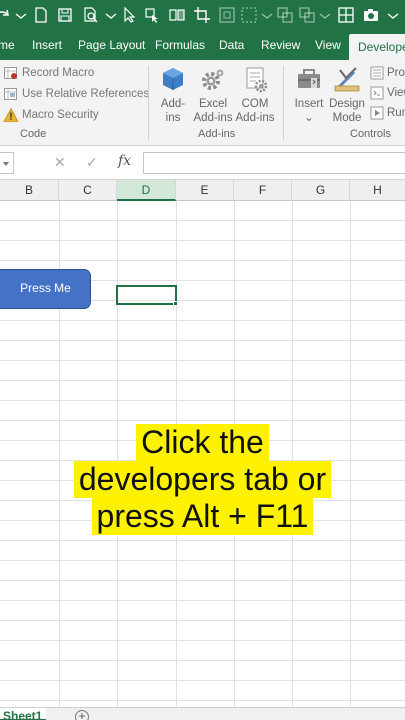  What do you see at coordinates (111, 45) in the screenshot?
I see `tab-page-layout: Page Layout` at bounding box center [111, 45].